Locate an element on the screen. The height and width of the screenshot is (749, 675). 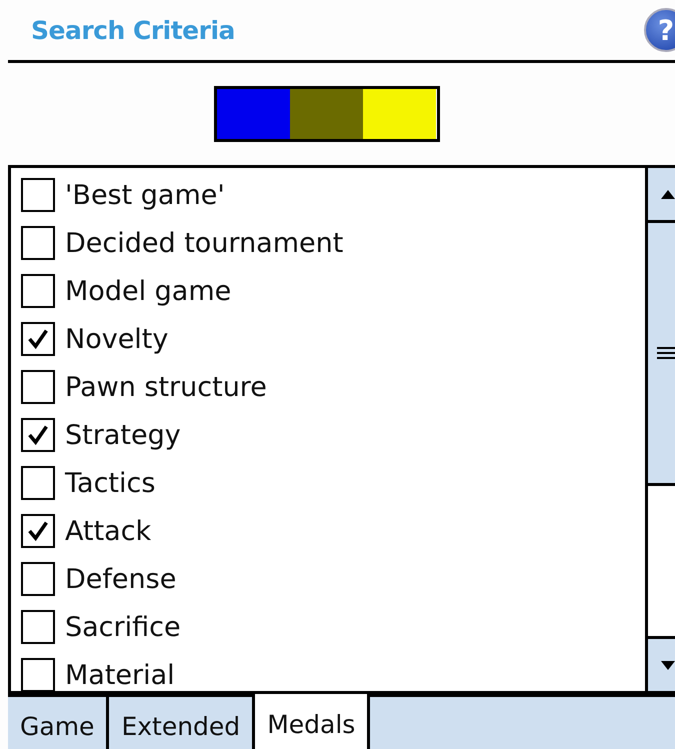
criteria-label: Attack is located at coordinates (108, 531).